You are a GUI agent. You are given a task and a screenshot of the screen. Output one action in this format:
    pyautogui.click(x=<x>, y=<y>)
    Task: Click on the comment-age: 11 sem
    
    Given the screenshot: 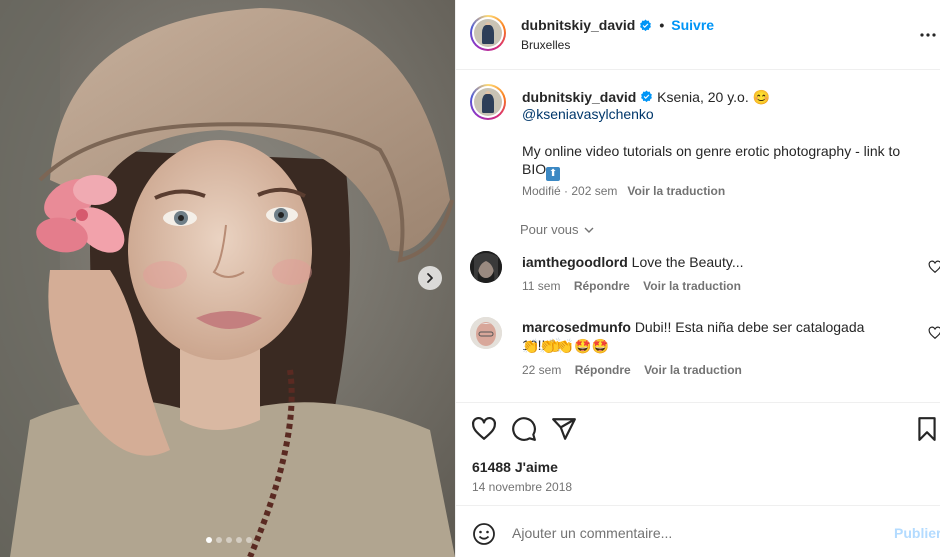 What is the action you would take?
    pyautogui.click(x=541, y=286)
    